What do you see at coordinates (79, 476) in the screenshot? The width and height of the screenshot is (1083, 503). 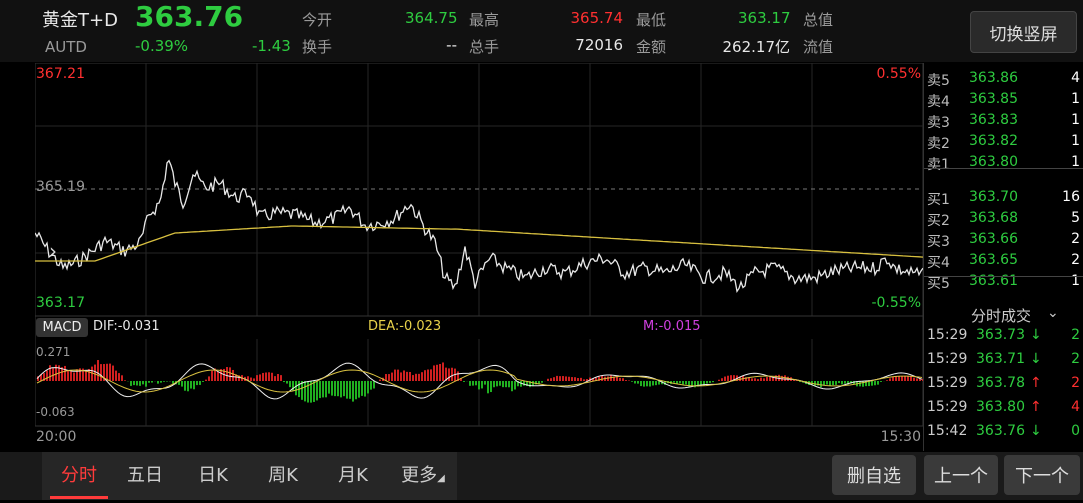 I see `tab-intraday: 分时` at bounding box center [79, 476].